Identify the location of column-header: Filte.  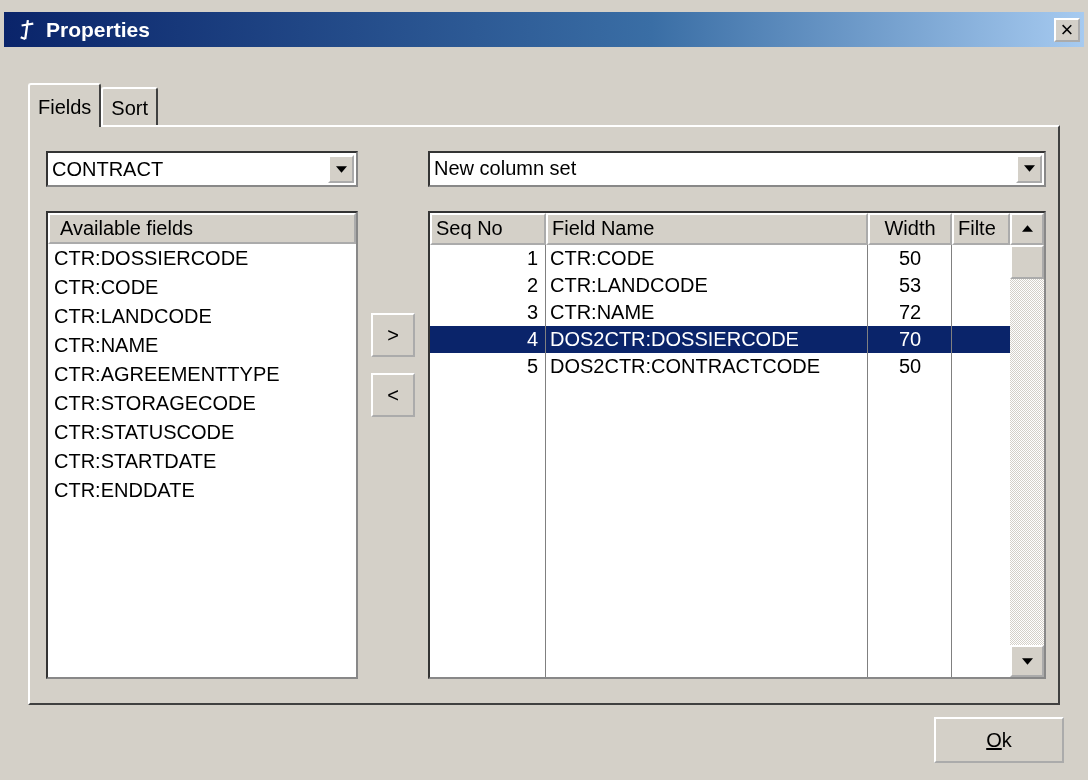
(981, 228).